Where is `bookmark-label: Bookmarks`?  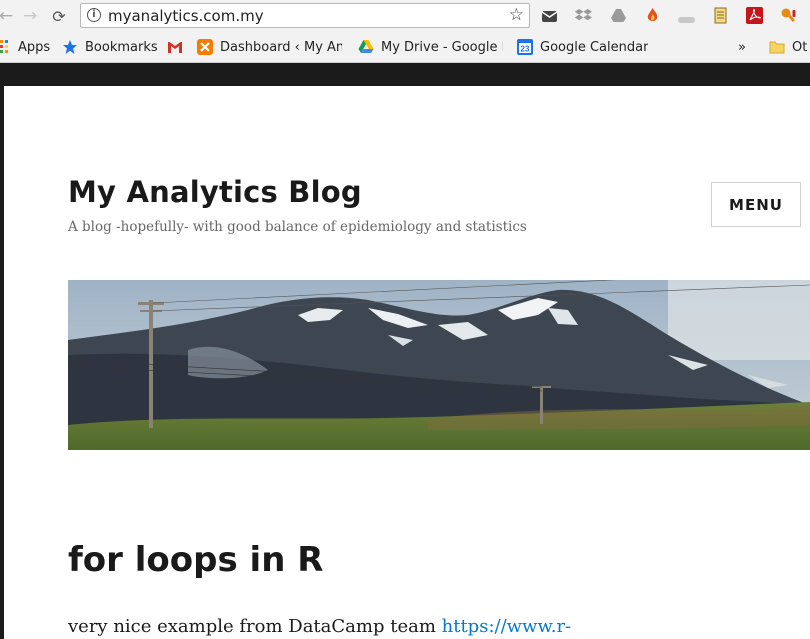 bookmark-label: Bookmarks is located at coordinates (121, 47).